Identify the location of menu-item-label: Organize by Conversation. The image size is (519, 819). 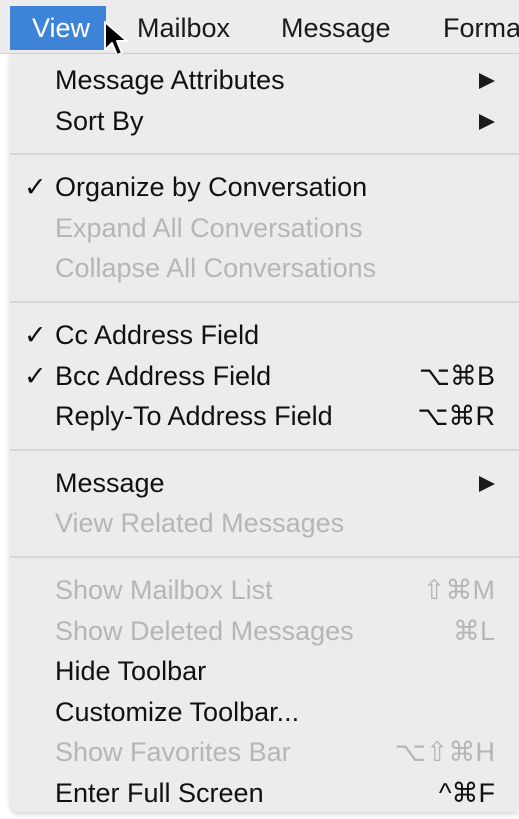
(211, 187).